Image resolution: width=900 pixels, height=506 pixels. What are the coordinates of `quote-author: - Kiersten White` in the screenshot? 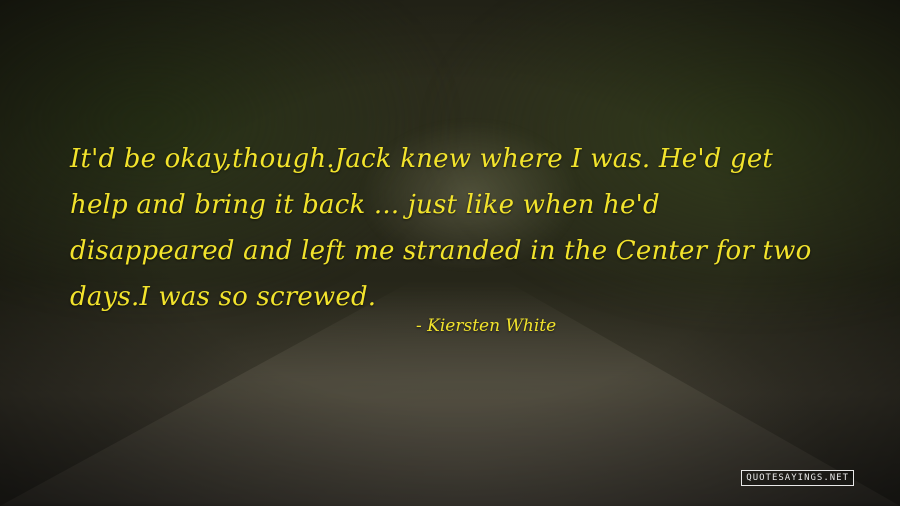 It's located at (486, 326).